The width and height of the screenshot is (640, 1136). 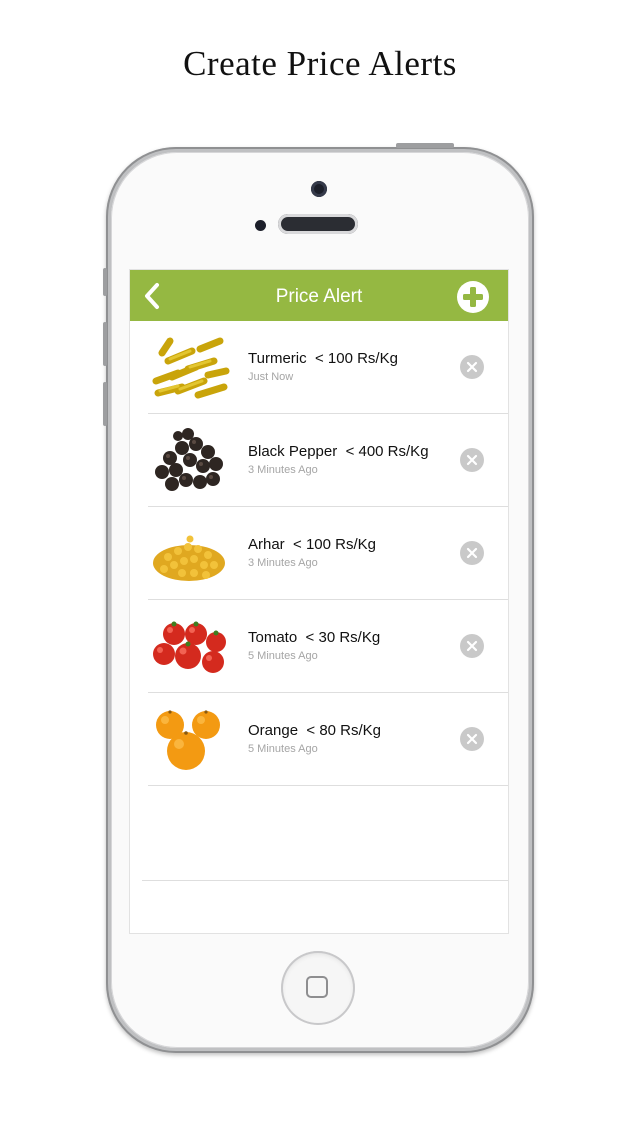 What do you see at coordinates (318, 224) in the screenshot?
I see `earpiece-speaker` at bounding box center [318, 224].